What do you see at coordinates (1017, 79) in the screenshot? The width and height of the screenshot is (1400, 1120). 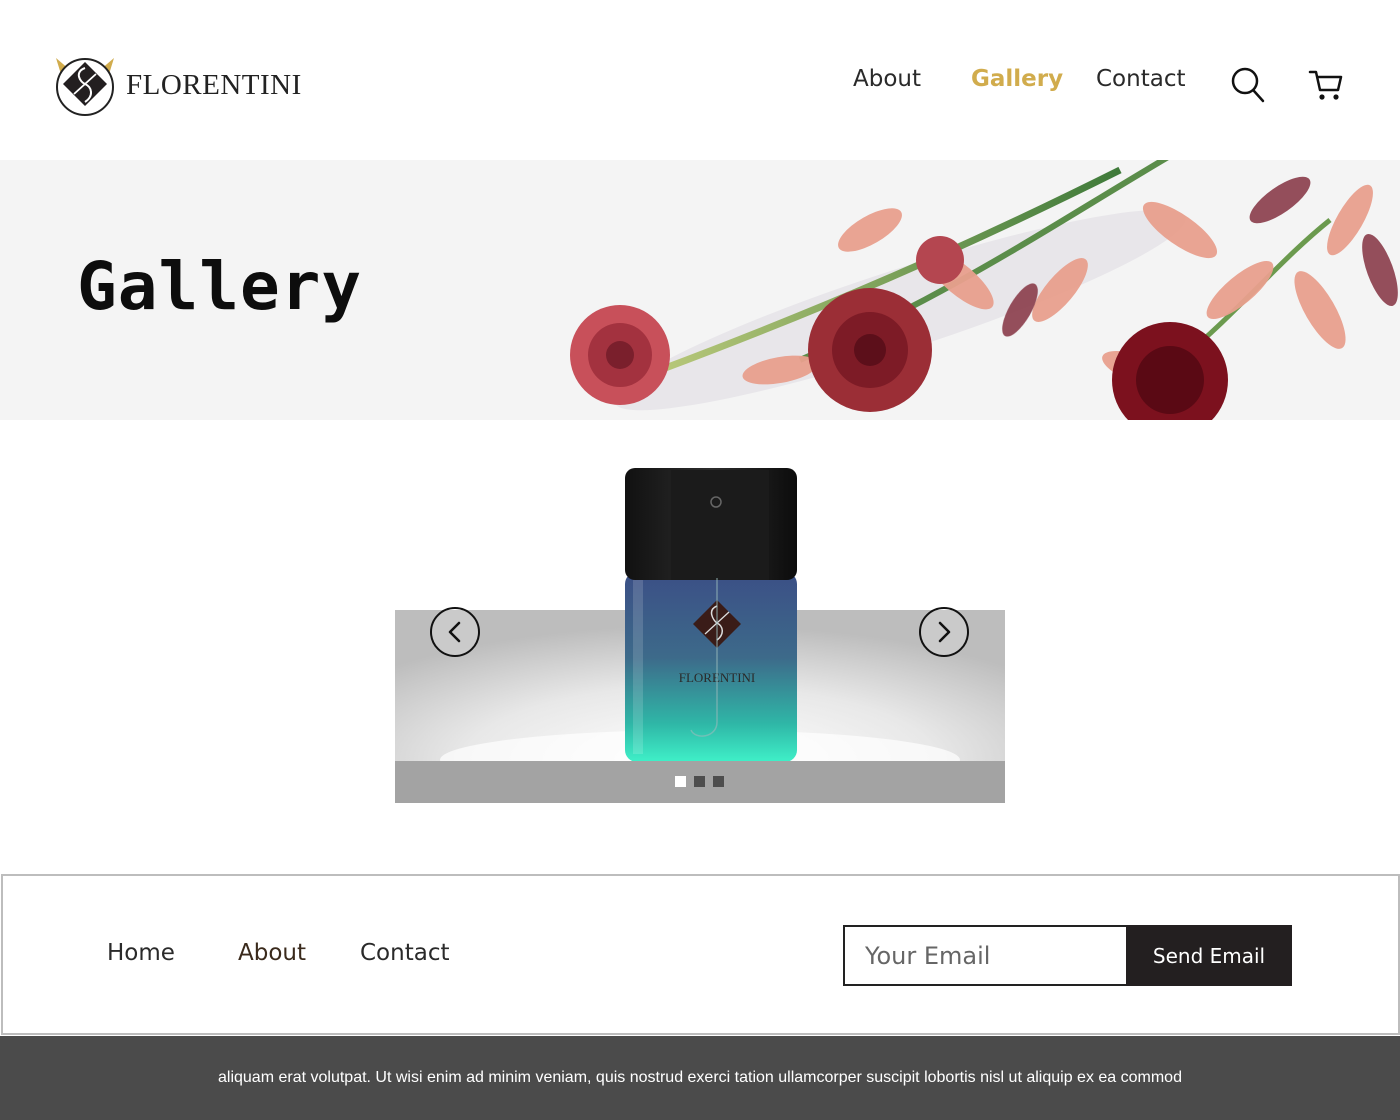 I see `nav-item-gallery: Gallery` at bounding box center [1017, 79].